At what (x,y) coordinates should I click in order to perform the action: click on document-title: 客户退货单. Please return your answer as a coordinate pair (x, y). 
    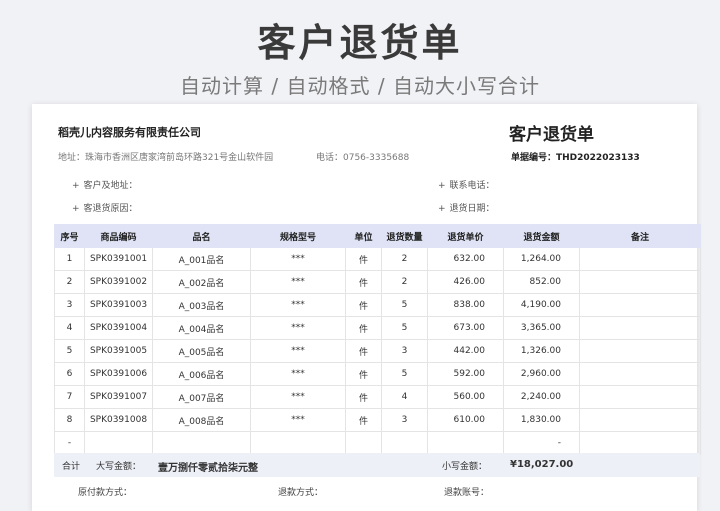
    Looking at the image, I should click on (551, 135).